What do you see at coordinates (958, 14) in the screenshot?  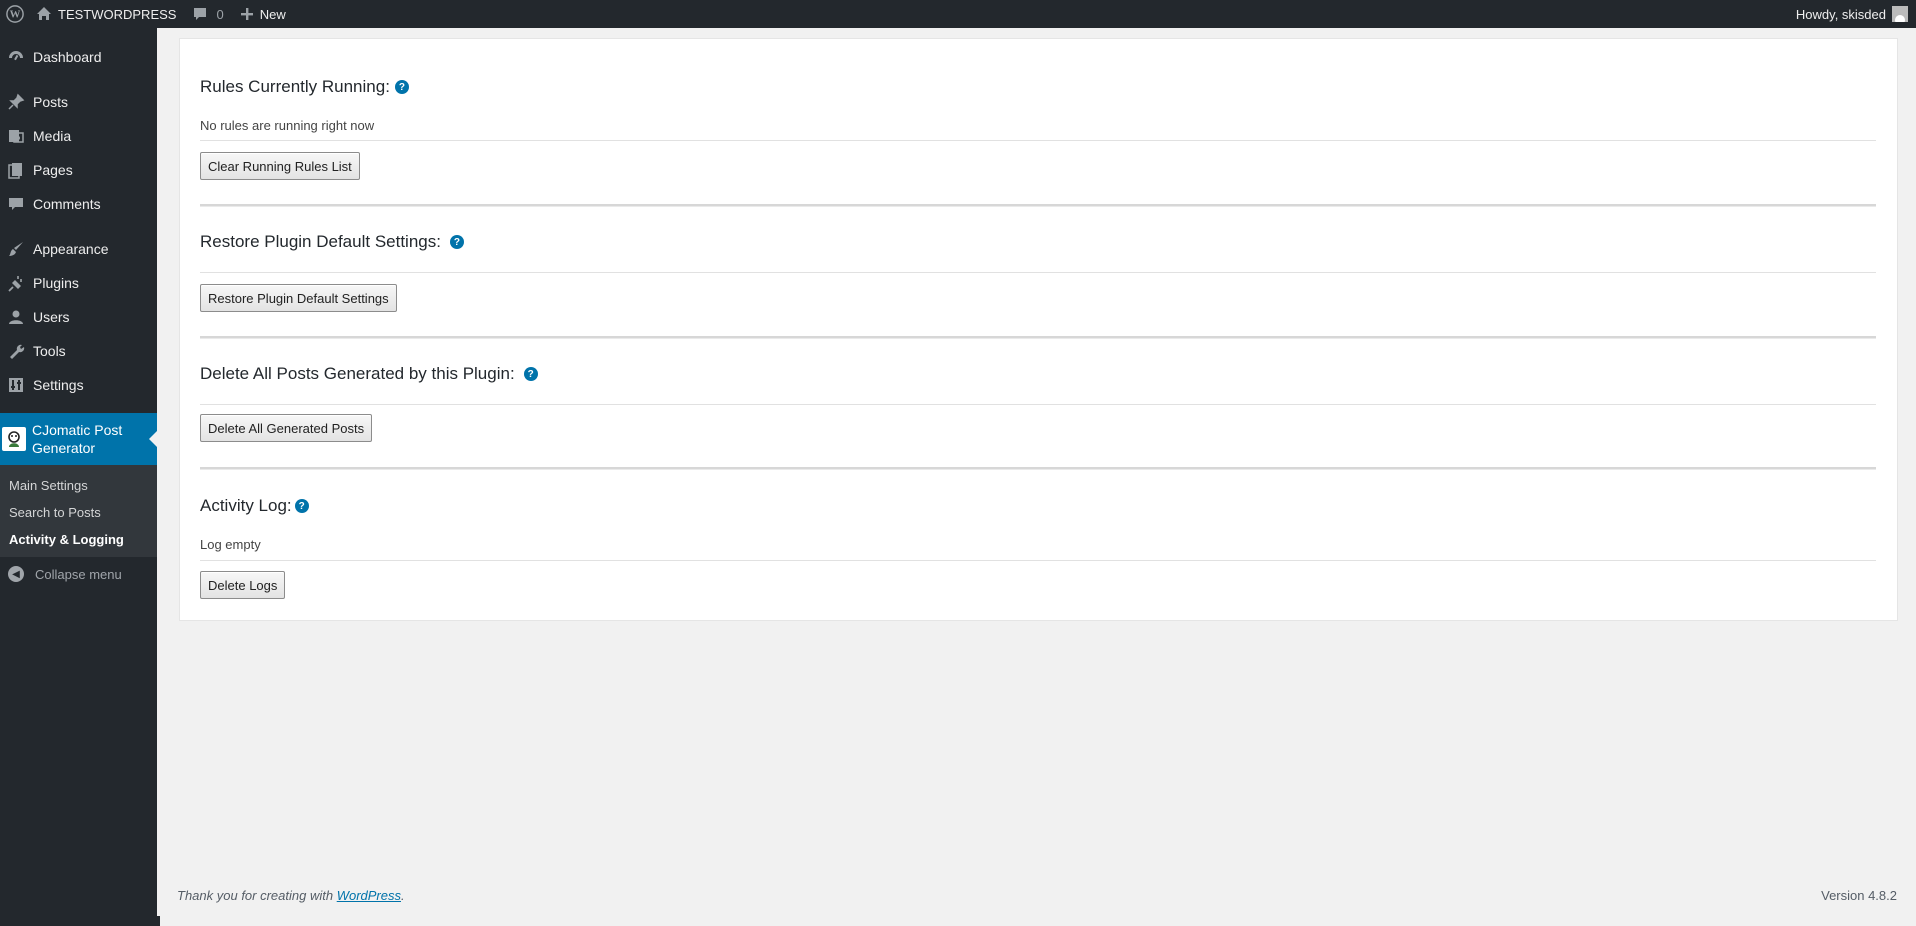 I see `admin-bar: W TESTWORDPRESS 0 New Howdy, skisded` at bounding box center [958, 14].